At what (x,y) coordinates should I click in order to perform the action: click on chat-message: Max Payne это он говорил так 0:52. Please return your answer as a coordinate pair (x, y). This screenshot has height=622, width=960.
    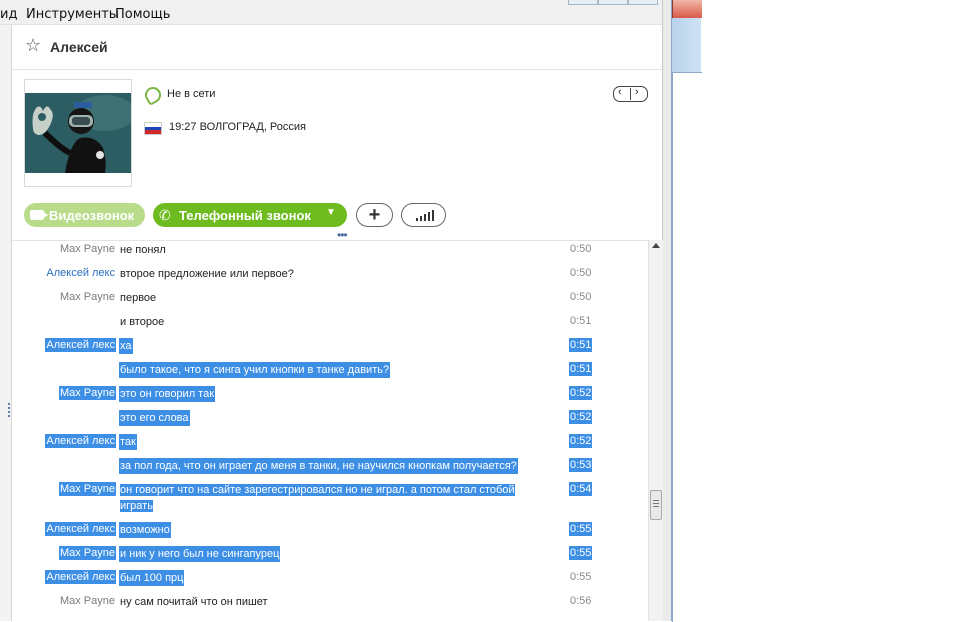
    Looking at the image, I should click on (330, 397).